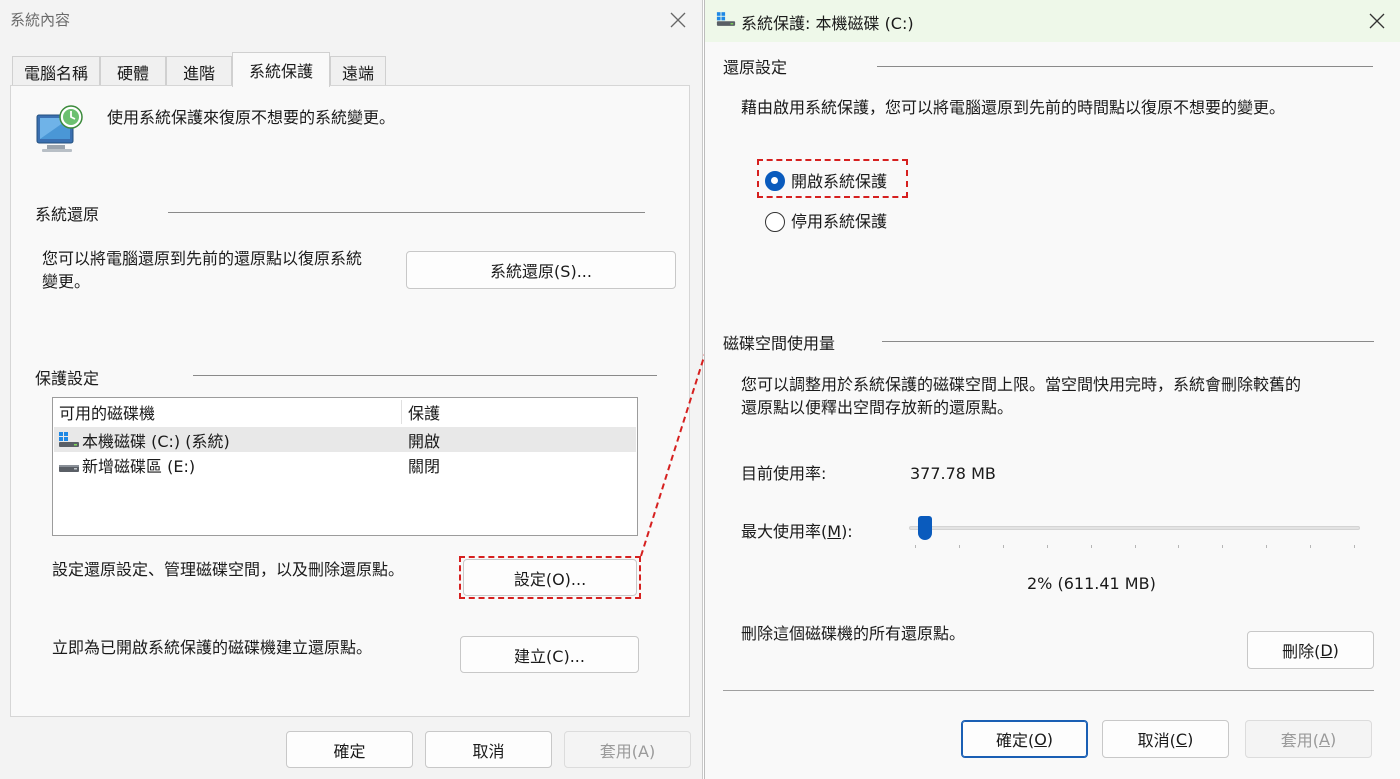 The width and height of the screenshot is (1400, 779). What do you see at coordinates (839, 221) in the screenshot?
I see `disable-protection-label: 停用系統保護` at bounding box center [839, 221].